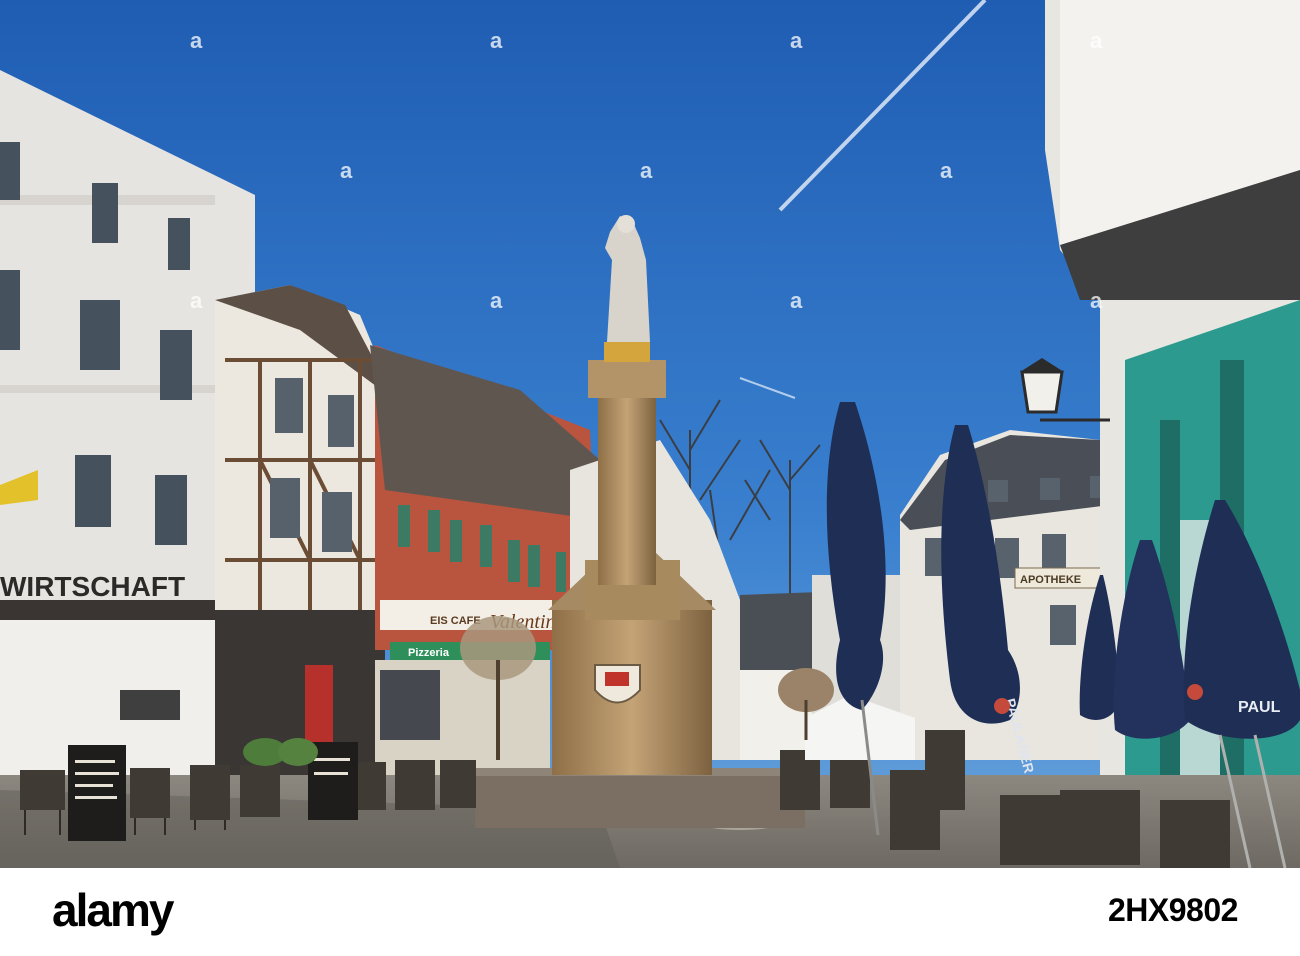 The width and height of the screenshot is (1300, 956). Describe the element at coordinates (410, 705) in the screenshot. I see `cafe-window` at that location.